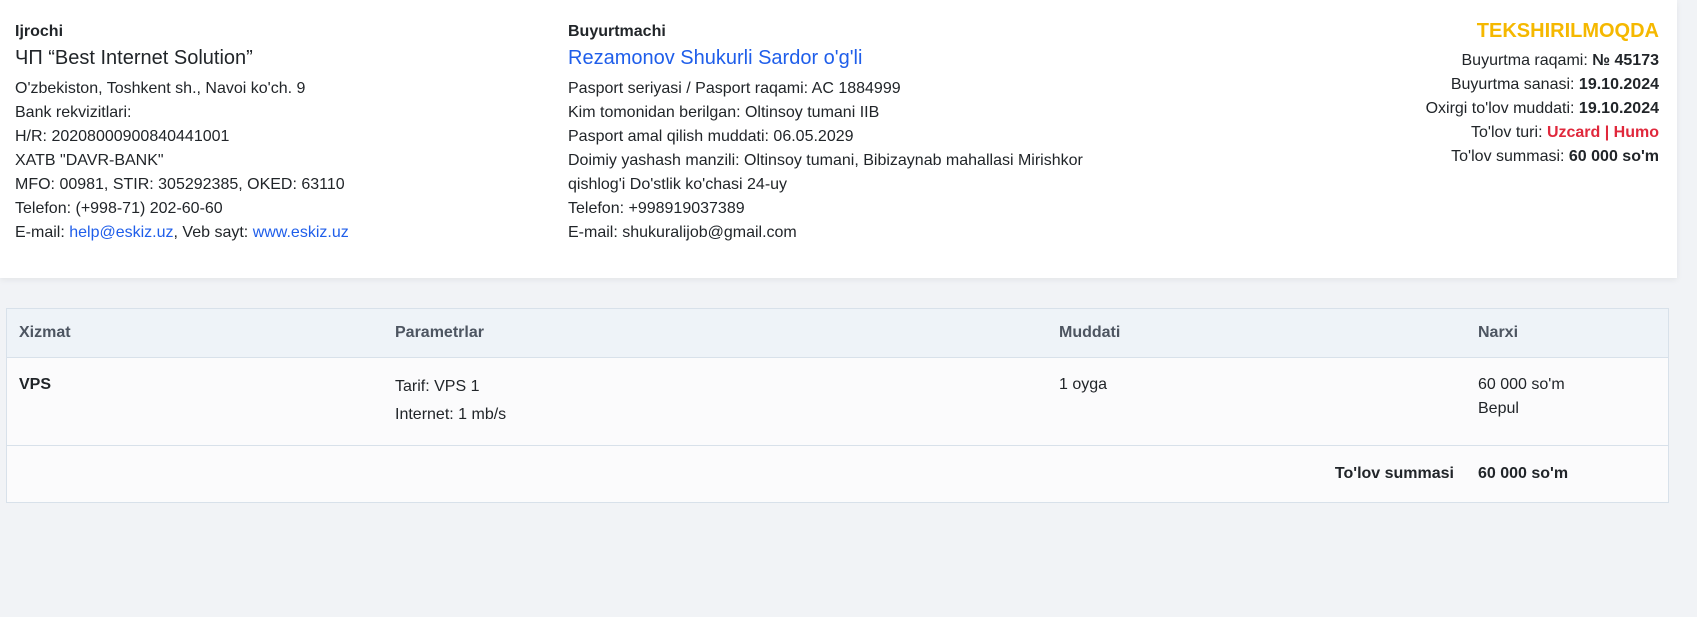 This screenshot has width=1697, height=617. What do you see at coordinates (1510, 156) in the screenshot?
I see `payment-total-label: To'lov summasi:` at bounding box center [1510, 156].